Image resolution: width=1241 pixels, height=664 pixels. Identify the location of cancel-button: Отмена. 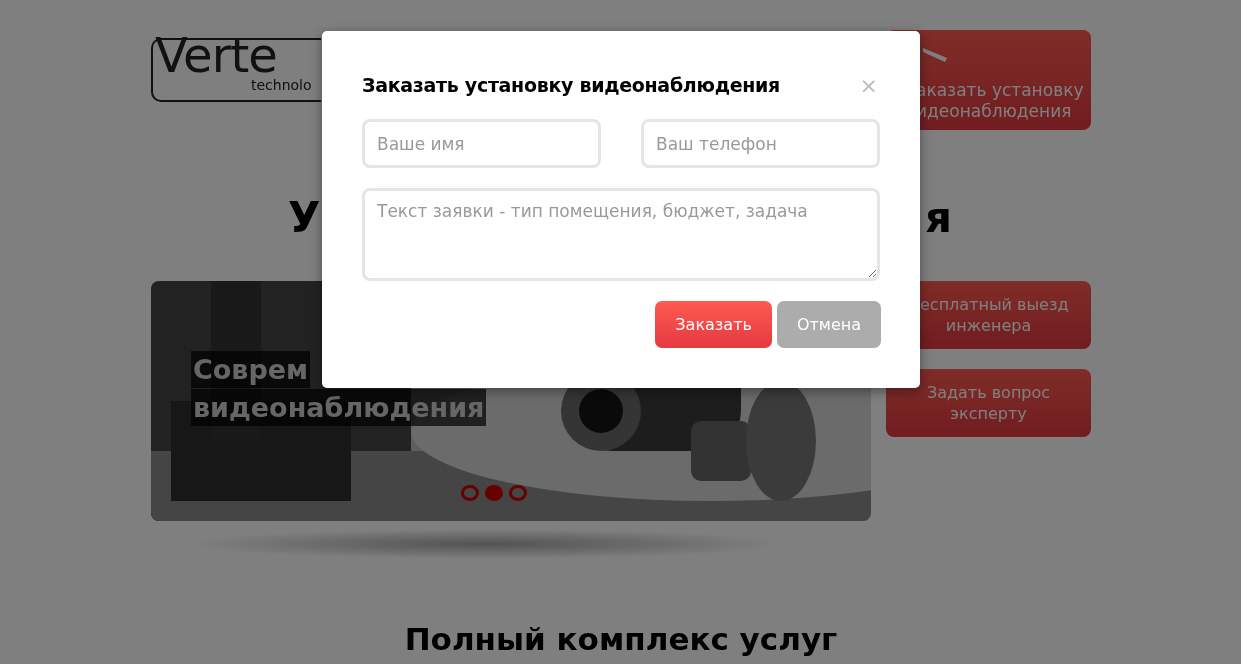
(828, 324).